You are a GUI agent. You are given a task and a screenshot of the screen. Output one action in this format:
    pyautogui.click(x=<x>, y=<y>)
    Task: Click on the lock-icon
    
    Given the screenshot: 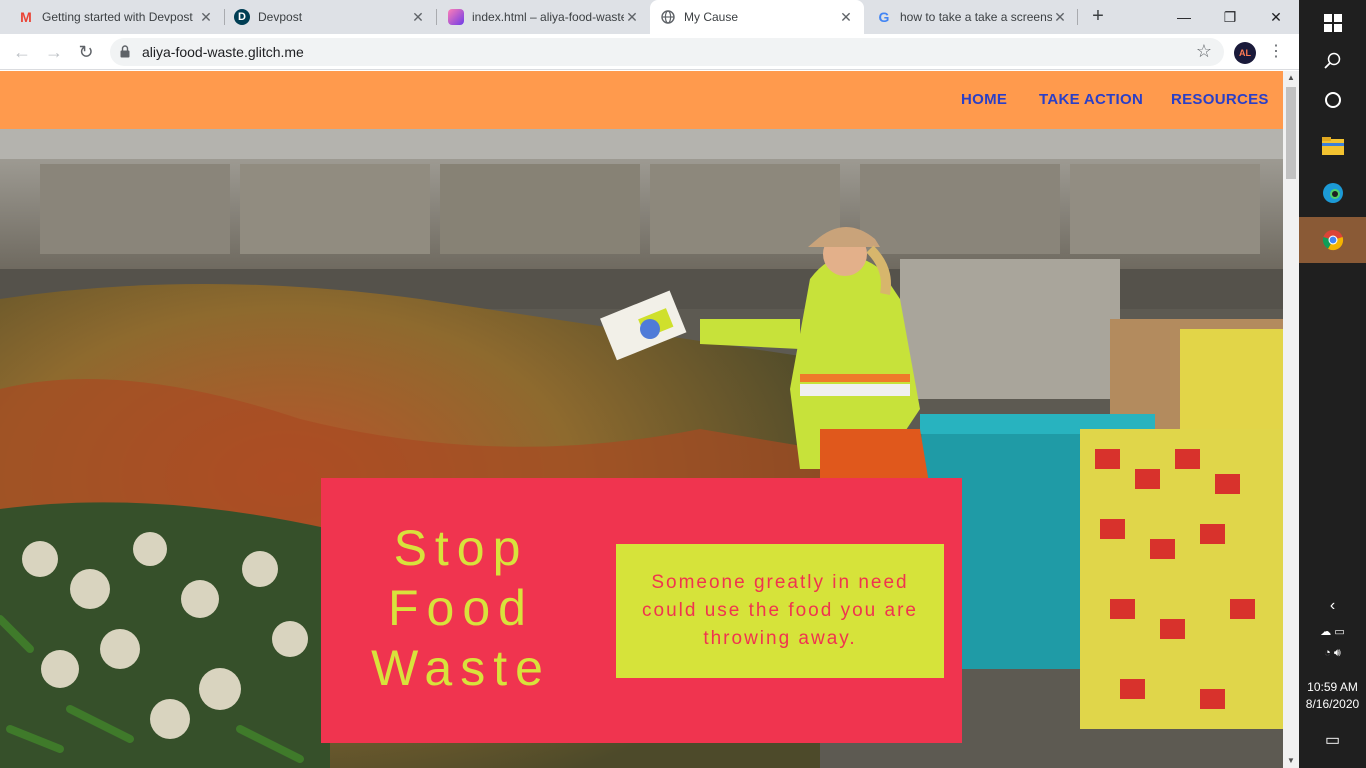 What is the action you would take?
    pyautogui.click(x=125, y=51)
    